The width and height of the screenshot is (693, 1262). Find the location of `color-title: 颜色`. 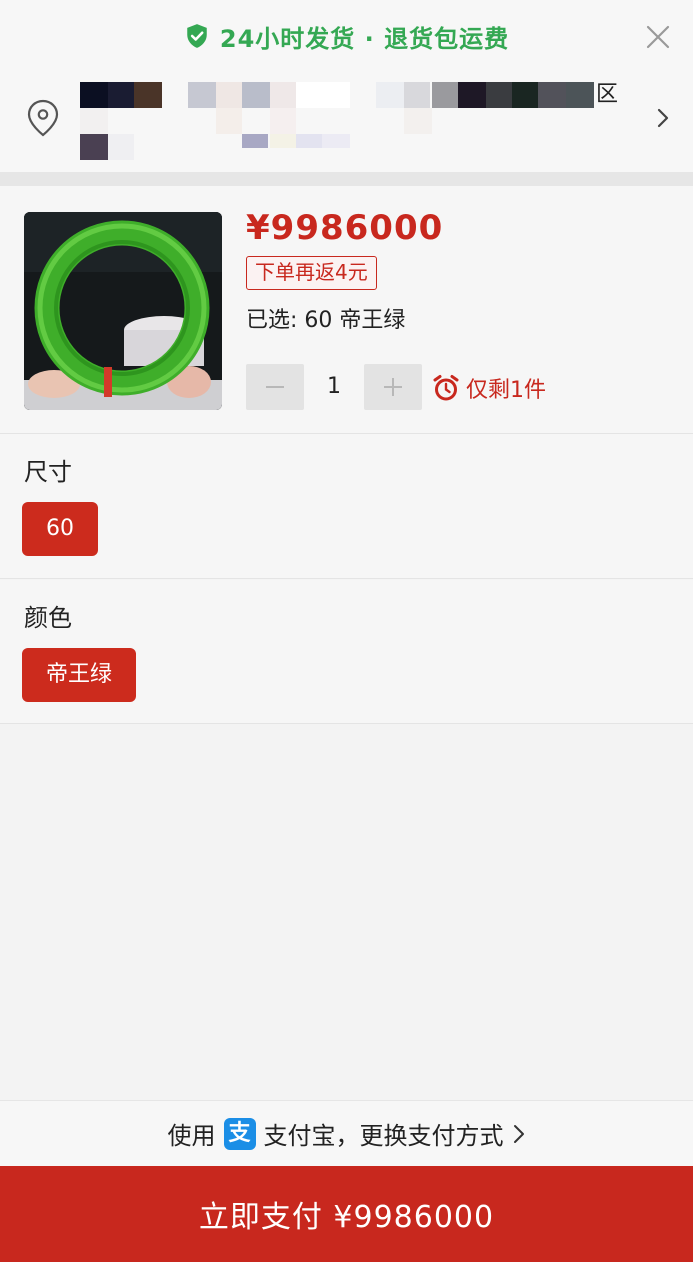

color-title: 颜色 is located at coordinates (48, 618).